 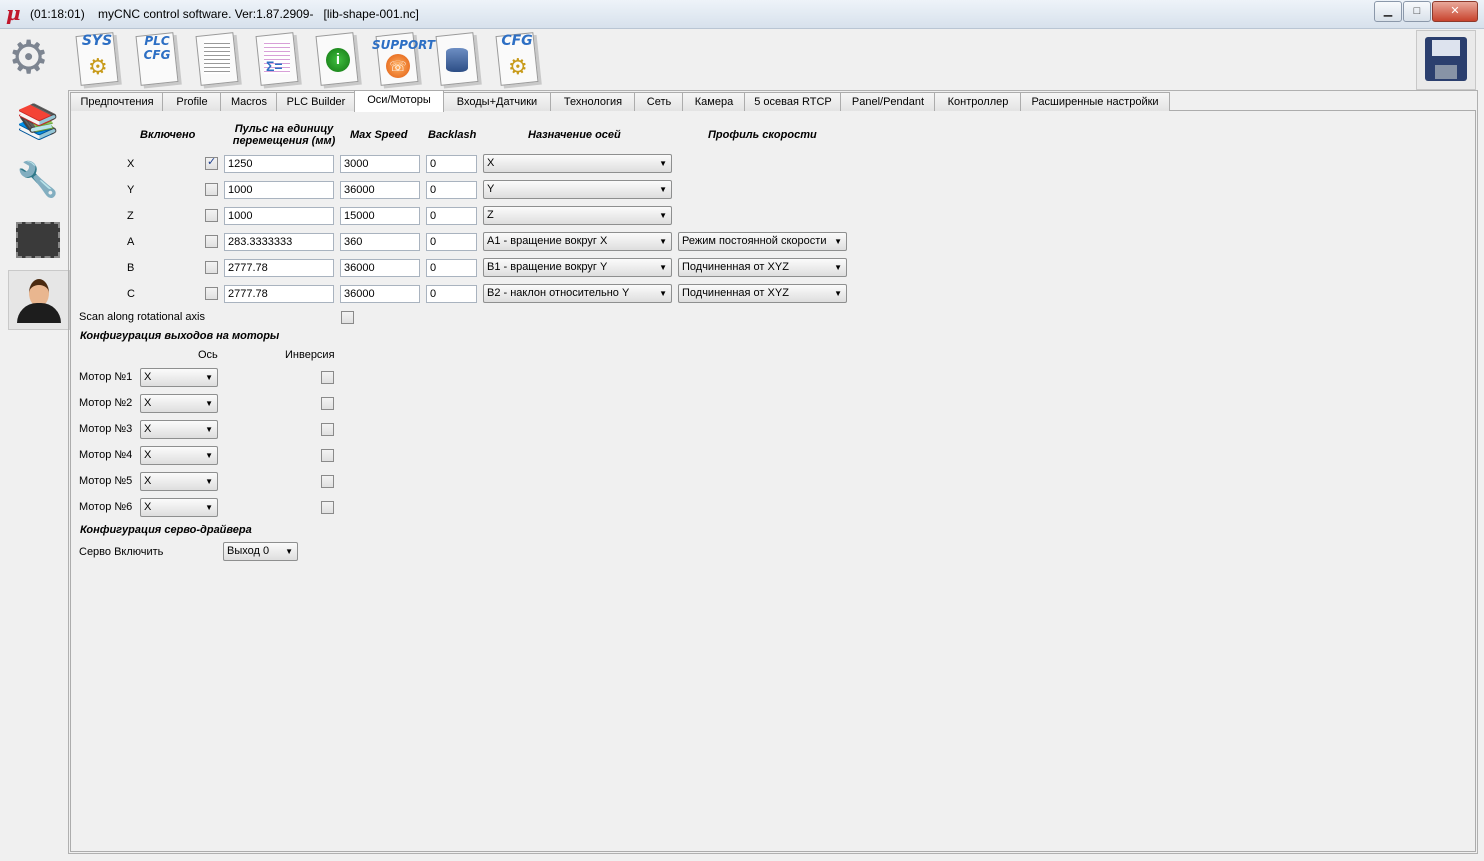 What do you see at coordinates (762, 135) in the screenshot?
I see `header-speed-profile: Профиль скорости` at bounding box center [762, 135].